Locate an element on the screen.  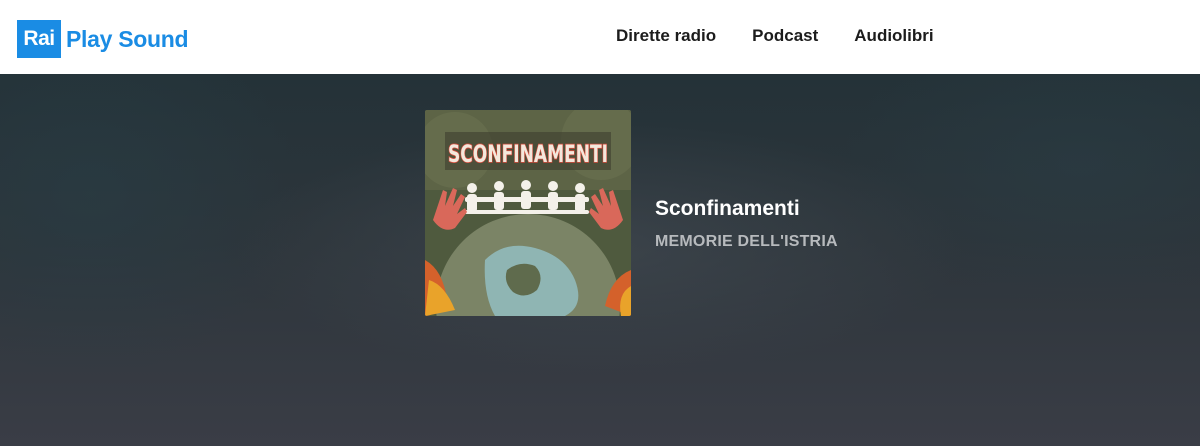
cover-illustration: SCONFINAMENTI is located at coordinates (528, 213).